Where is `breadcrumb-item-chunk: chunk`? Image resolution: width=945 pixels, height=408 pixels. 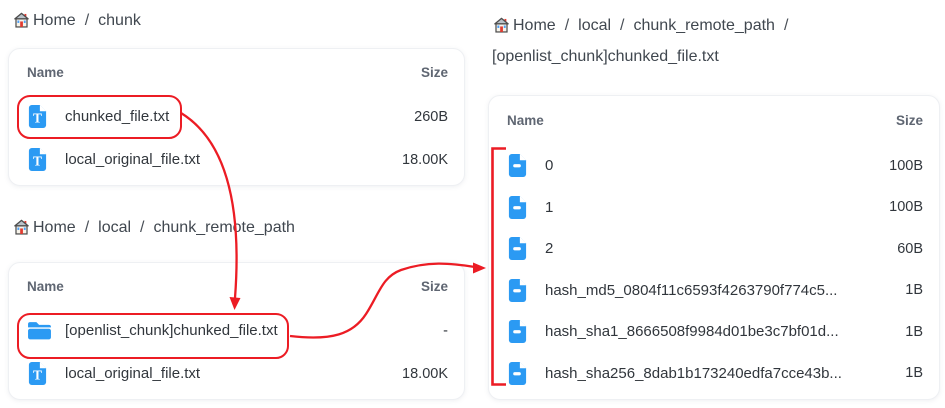 breadcrumb-item-chunk: chunk is located at coordinates (119, 21).